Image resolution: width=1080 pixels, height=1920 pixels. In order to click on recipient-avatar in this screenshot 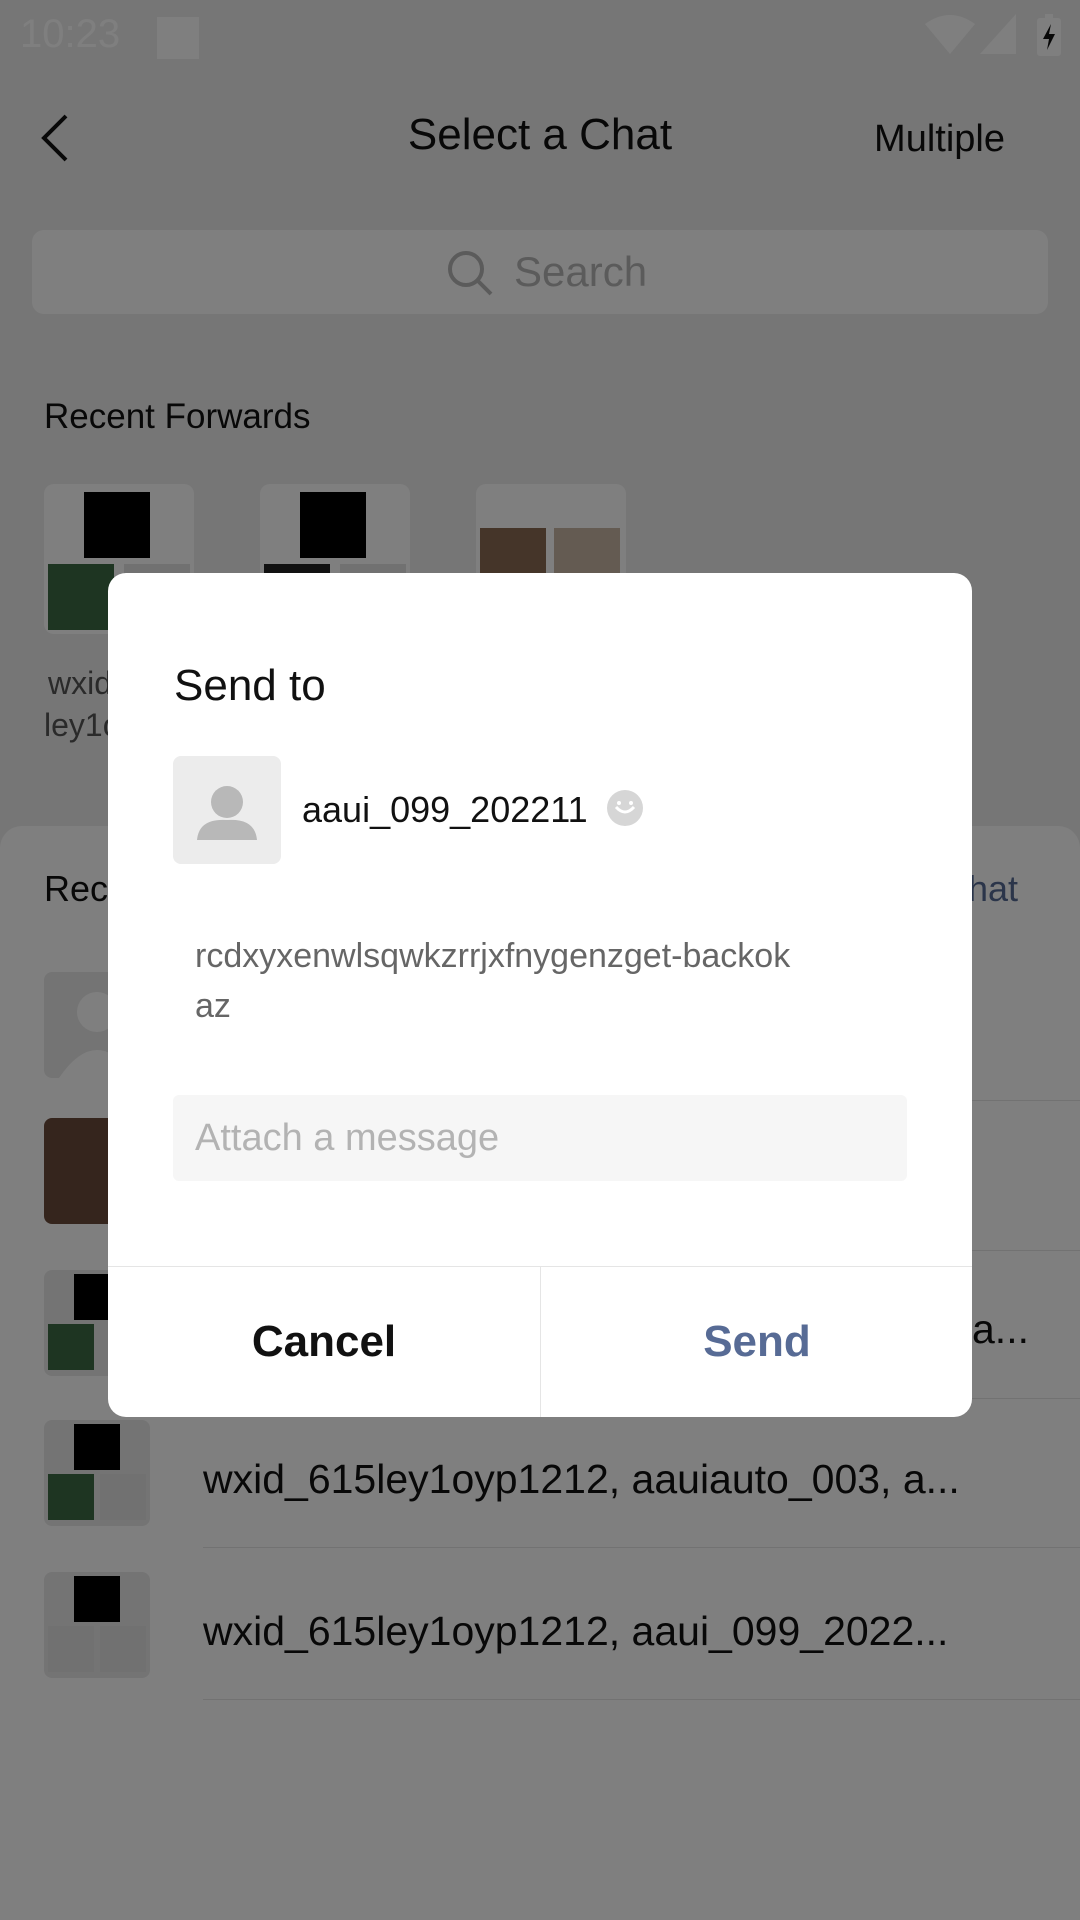, I will do `click(227, 810)`.